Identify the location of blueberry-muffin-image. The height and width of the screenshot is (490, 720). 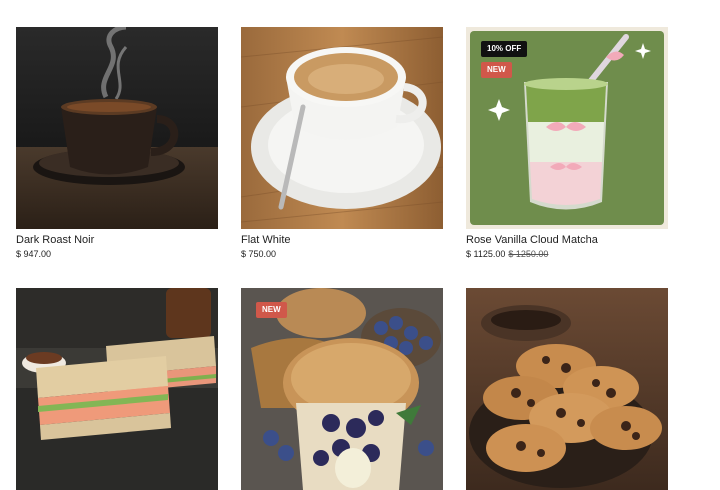
(342, 389).